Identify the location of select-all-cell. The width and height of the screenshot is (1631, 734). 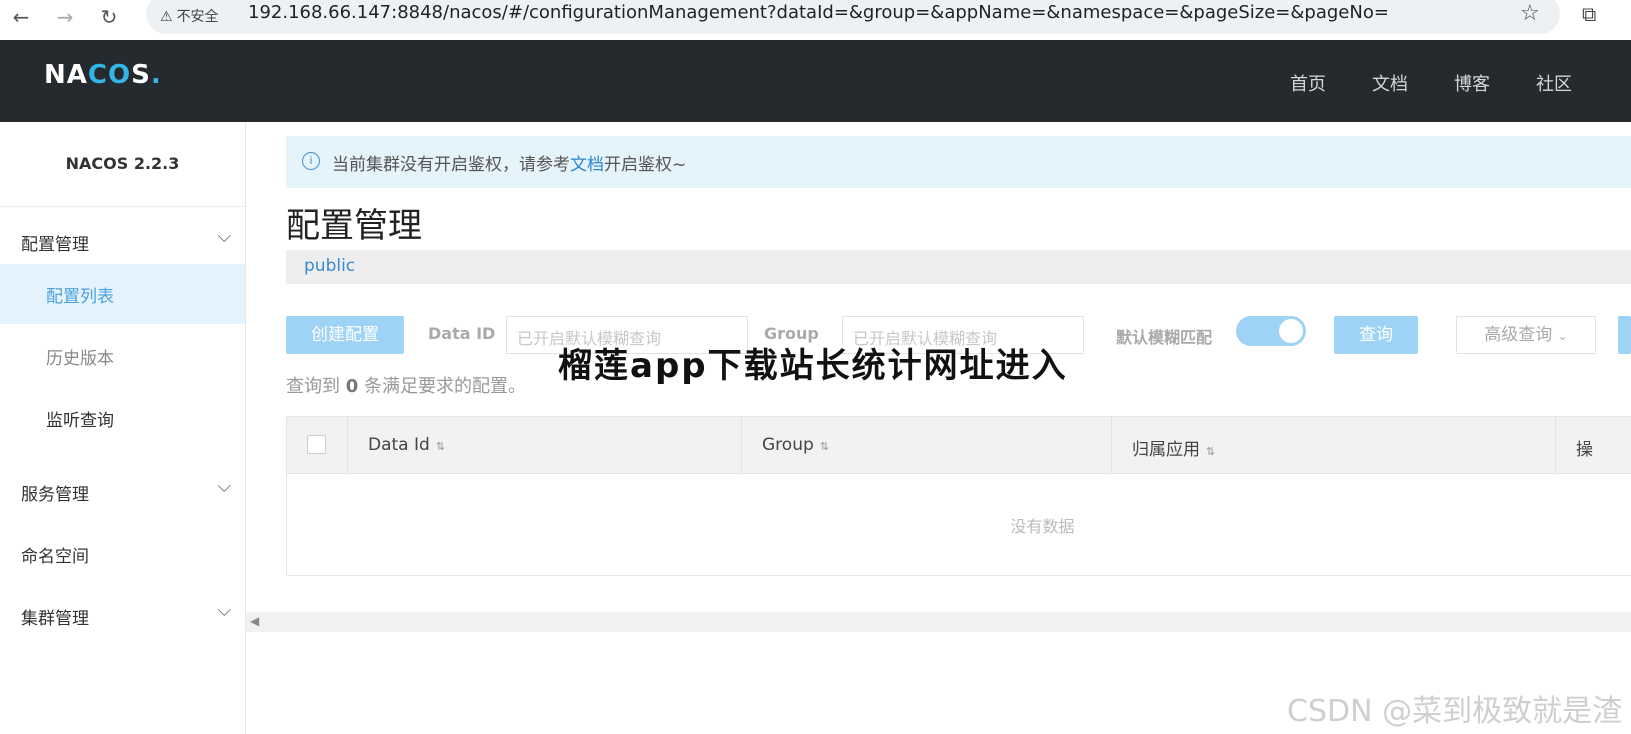
(317, 445).